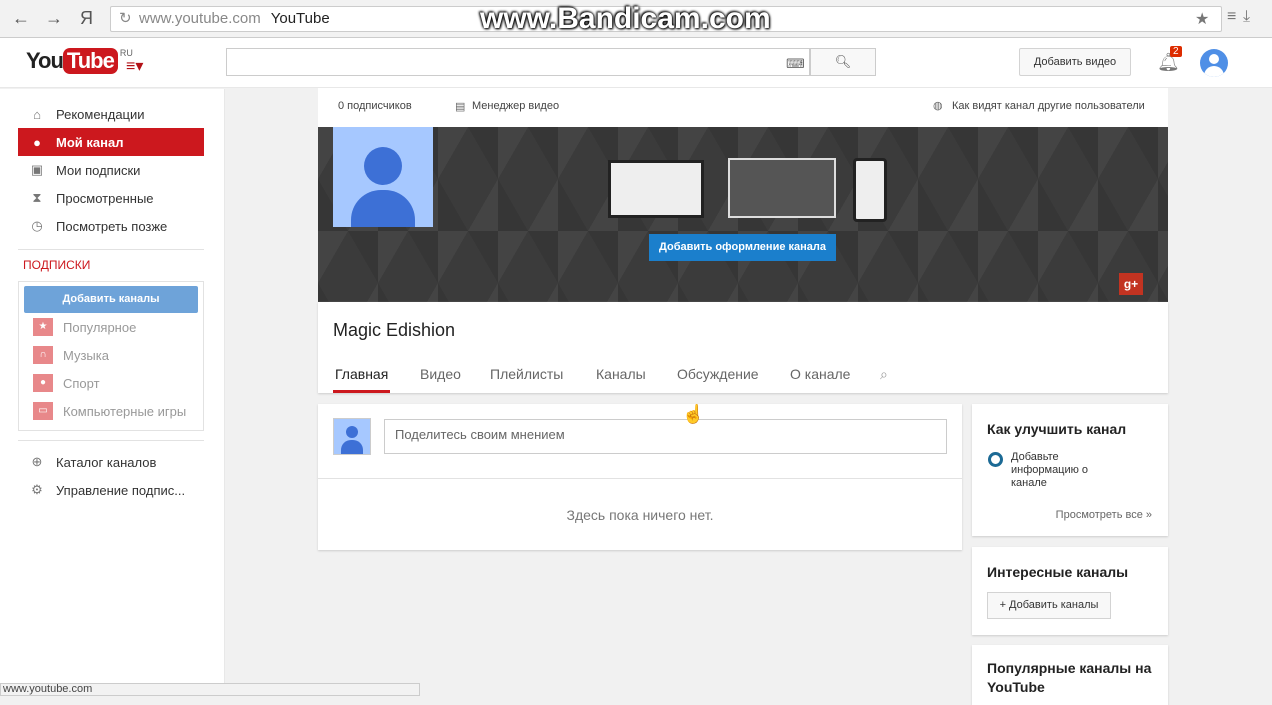 The image size is (1272, 705). Describe the element at coordinates (515, 106) in the screenshot. I see `video-manager-link: Менеджер видео` at that location.